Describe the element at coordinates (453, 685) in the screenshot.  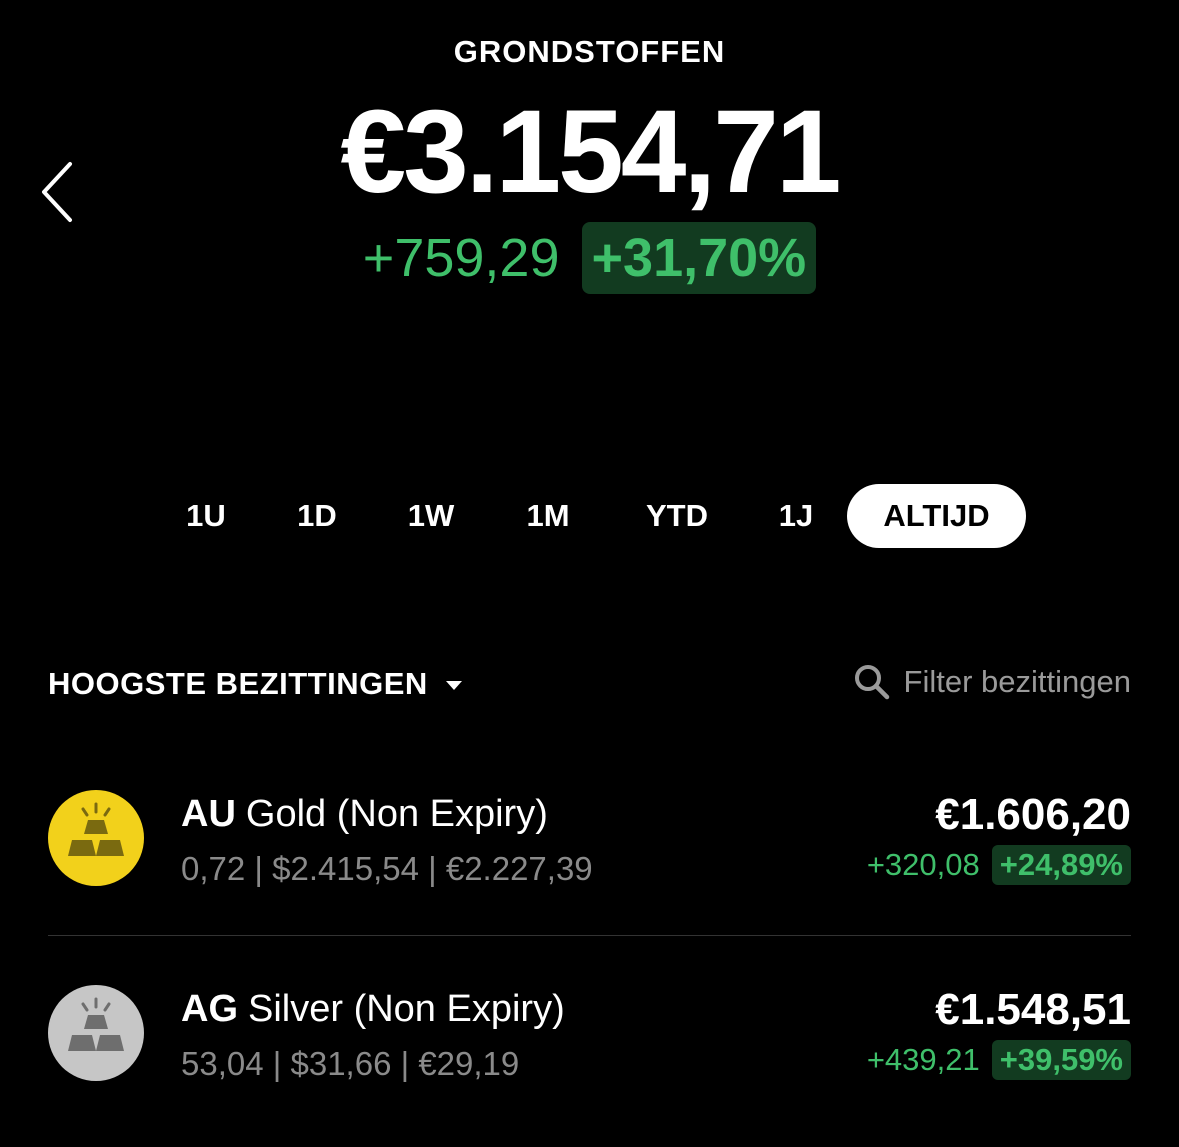
I see `caret-down-icon` at that location.